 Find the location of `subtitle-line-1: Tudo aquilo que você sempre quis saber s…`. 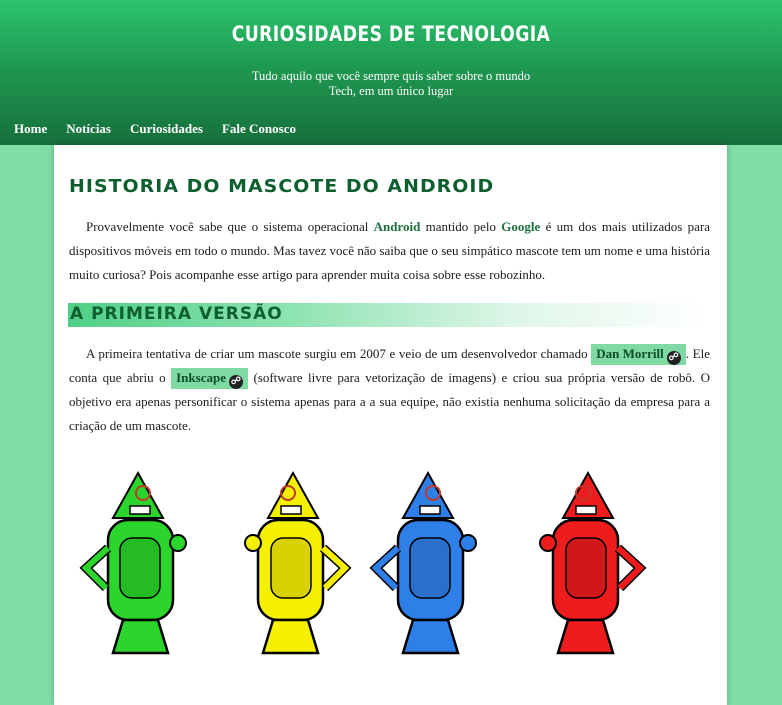

subtitle-line-1: Tudo aquilo que você sempre quis saber s… is located at coordinates (391, 76).